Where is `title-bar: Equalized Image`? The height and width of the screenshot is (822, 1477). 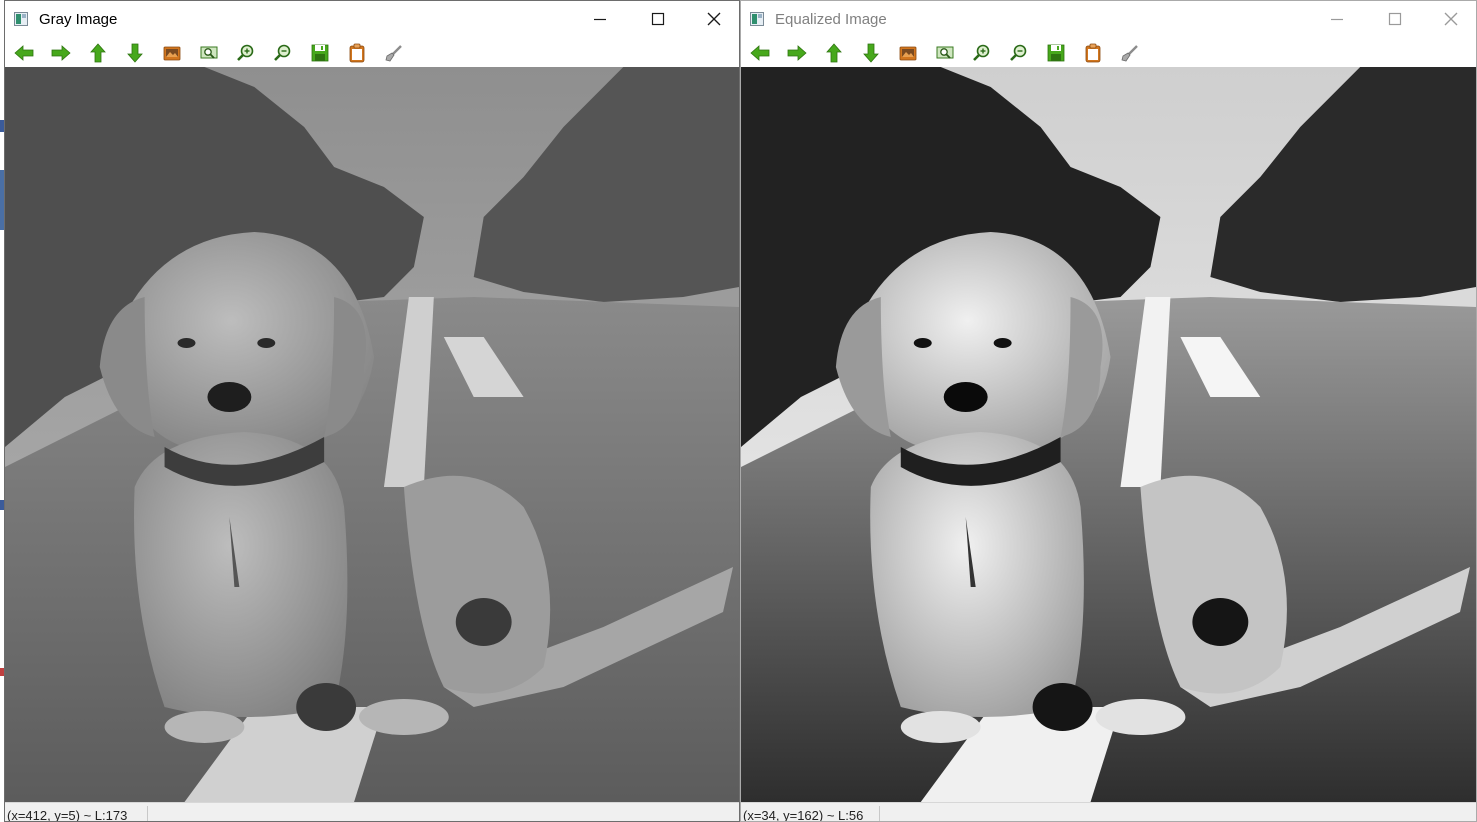
title-bar: Equalized Image is located at coordinates (1108, 19).